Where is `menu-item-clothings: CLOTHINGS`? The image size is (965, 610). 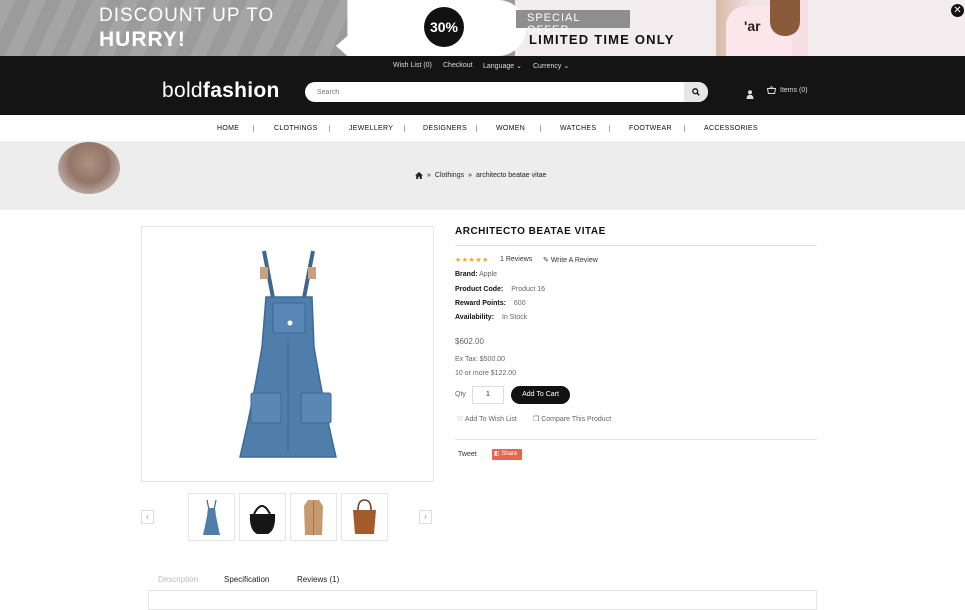 menu-item-clothings: CLOTHINGS is located at coordinates (296, 128).